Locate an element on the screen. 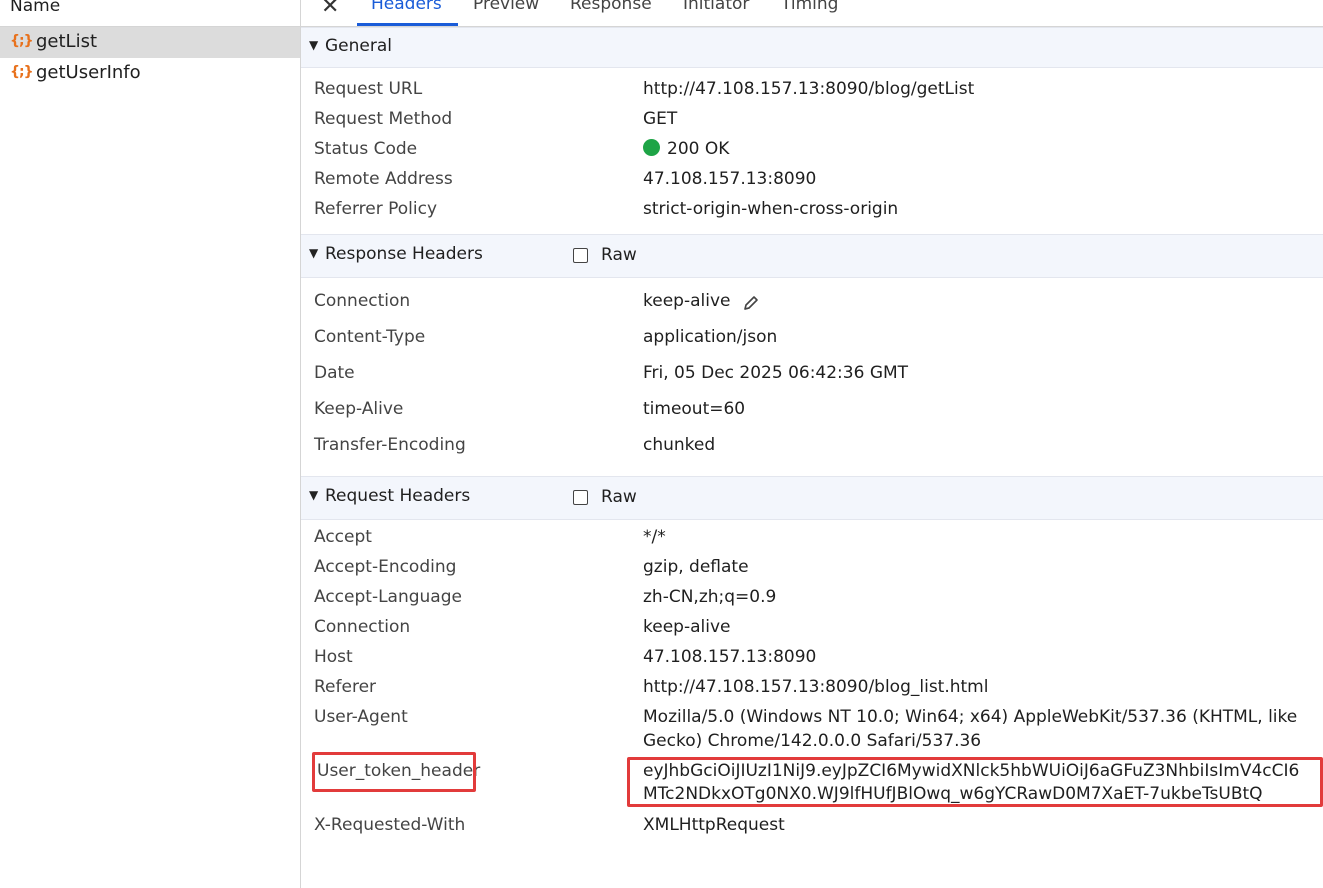 The image size is (1323, 888). header-key: User-Agent is located at coordinates (361, 717).